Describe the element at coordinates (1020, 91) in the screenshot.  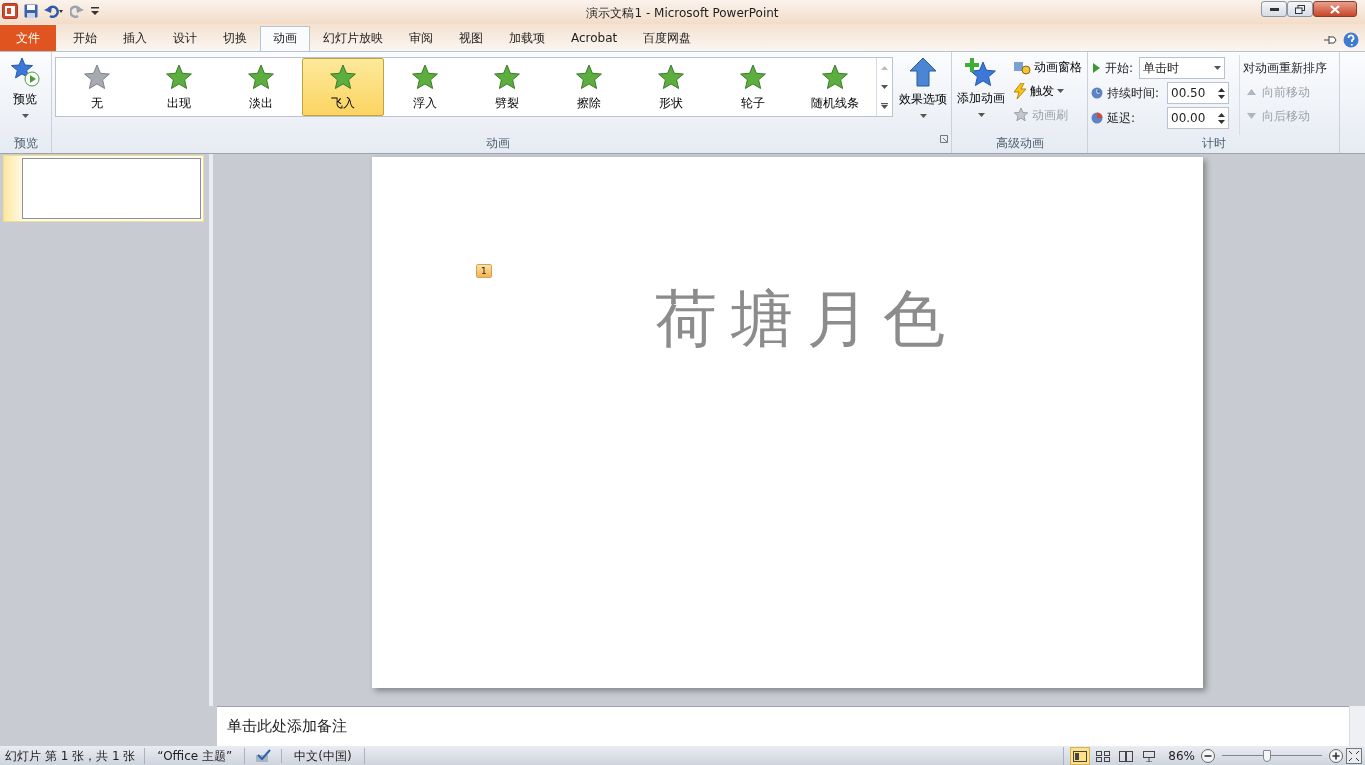
I see `lightning-icon` at that location.